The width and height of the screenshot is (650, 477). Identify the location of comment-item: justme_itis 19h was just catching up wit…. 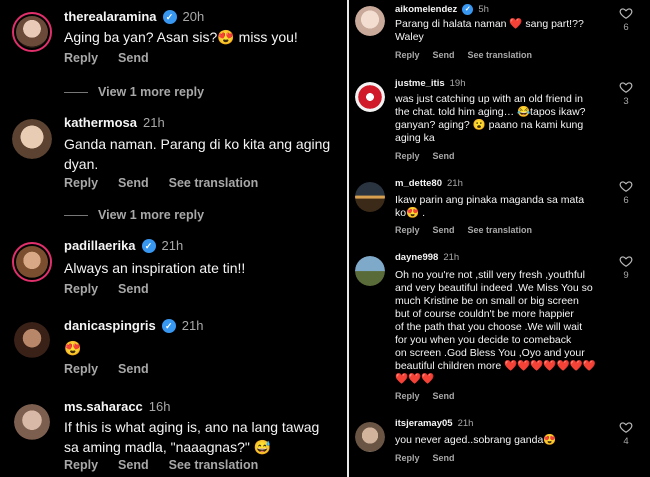
(499, 122).